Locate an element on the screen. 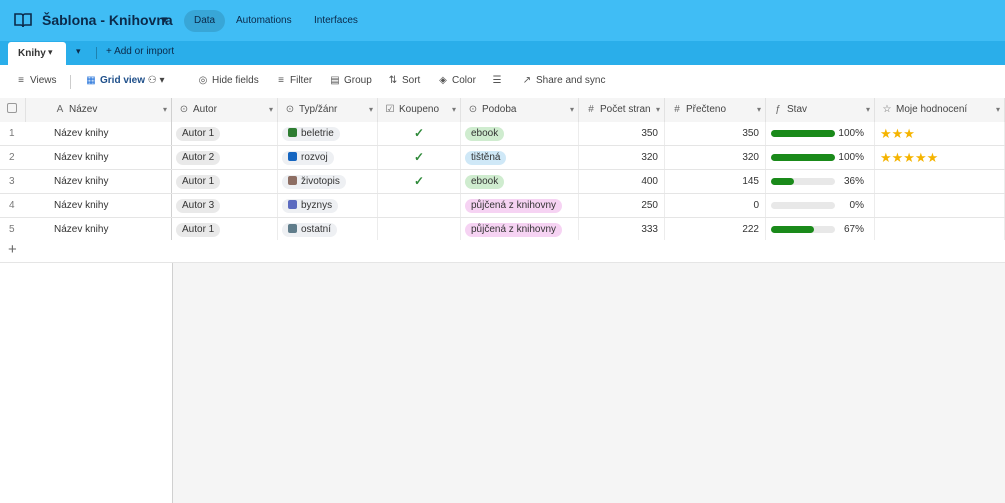  views-button: ≡ Views is located at coordinates (35, 80).